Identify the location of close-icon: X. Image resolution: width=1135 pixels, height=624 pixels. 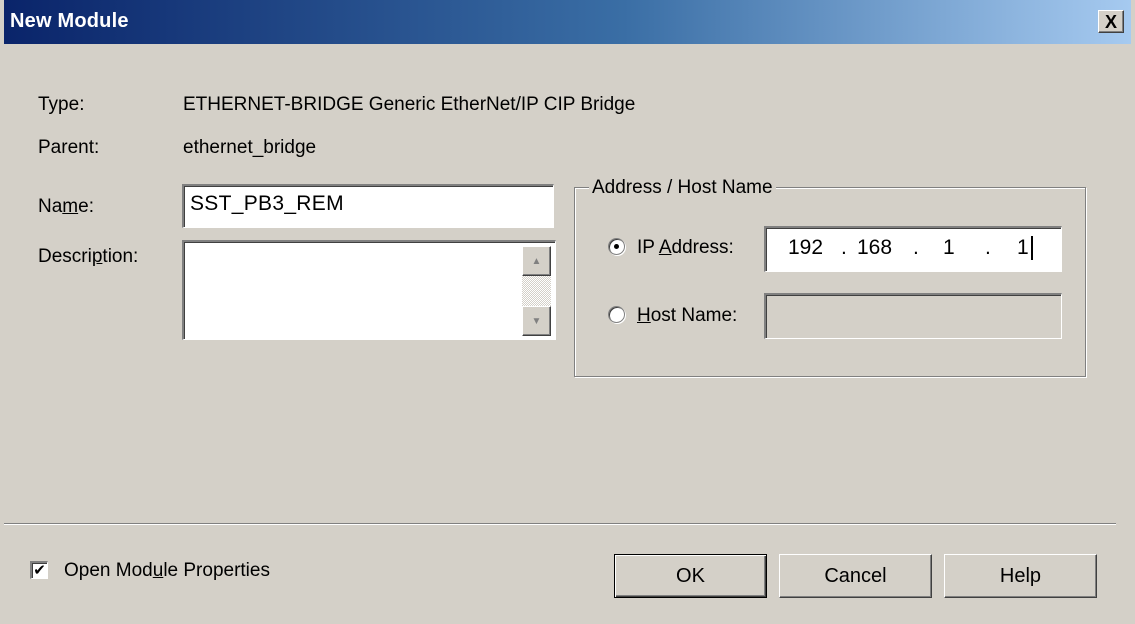
(1110, 21).